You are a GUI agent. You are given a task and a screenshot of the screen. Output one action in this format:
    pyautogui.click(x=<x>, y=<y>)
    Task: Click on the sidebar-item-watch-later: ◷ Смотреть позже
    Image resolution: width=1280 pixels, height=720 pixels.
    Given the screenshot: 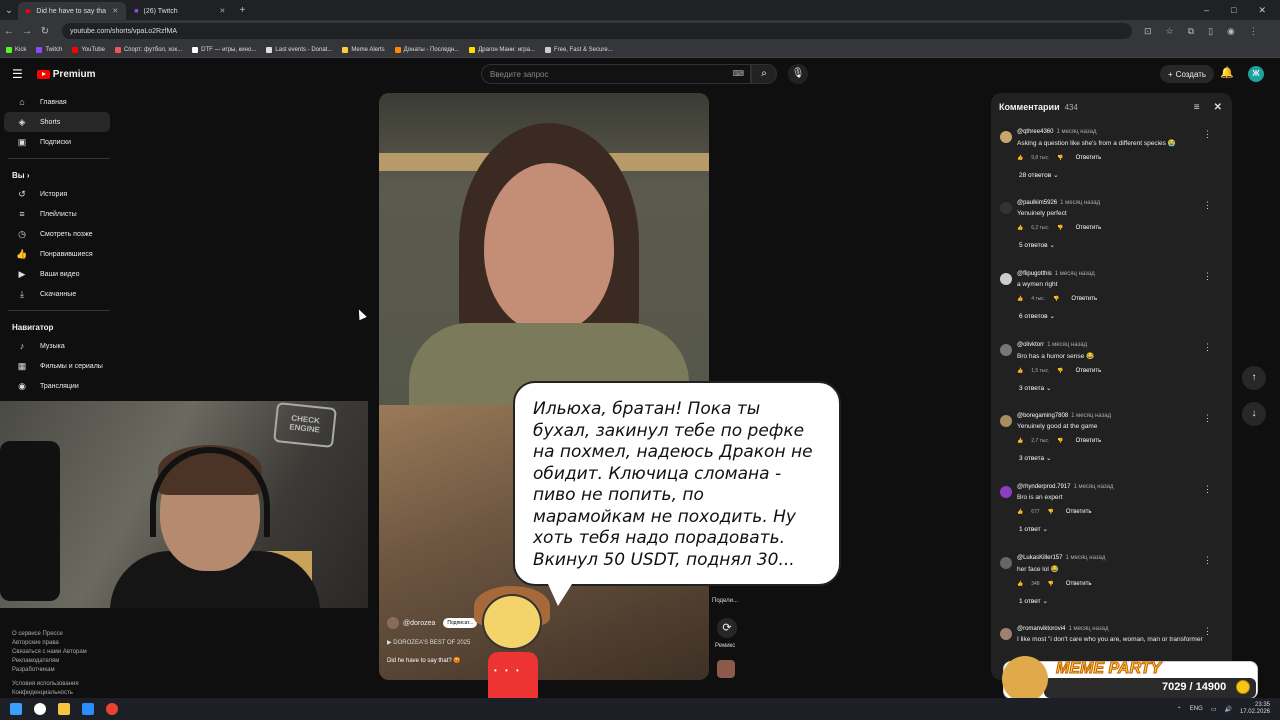 What is the action you would take?
    pyautogui.click(x=57, y=234)
    